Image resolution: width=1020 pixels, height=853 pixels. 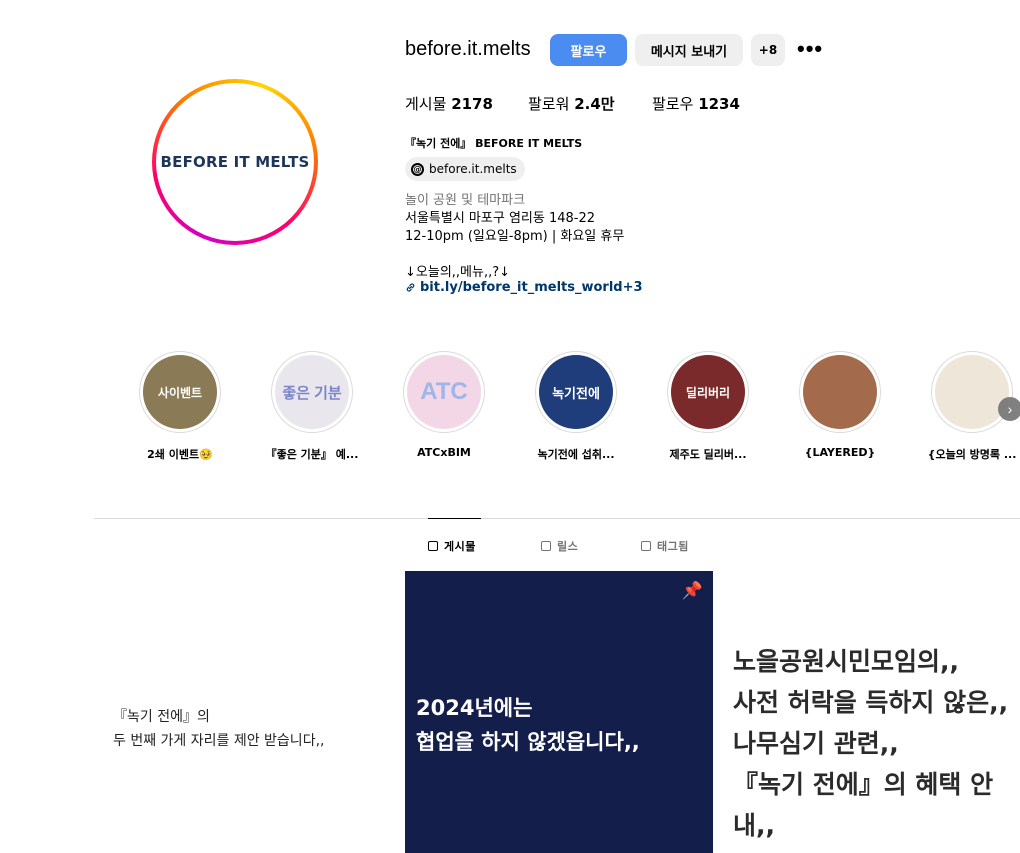 I want to click on highlight-thumbnail: 녹기전에, so click(x=576, y=392).